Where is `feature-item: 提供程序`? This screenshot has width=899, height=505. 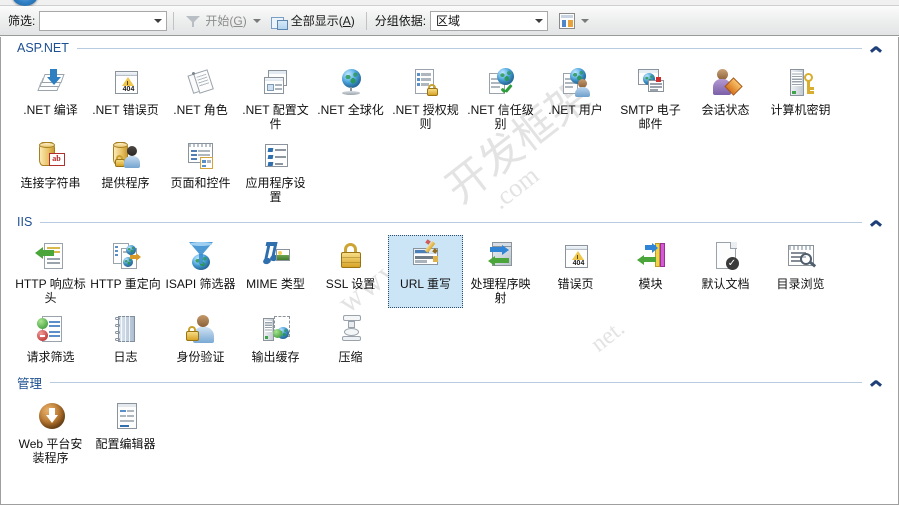
feature-item: 提供程序 is located at coordinates (125, 170).